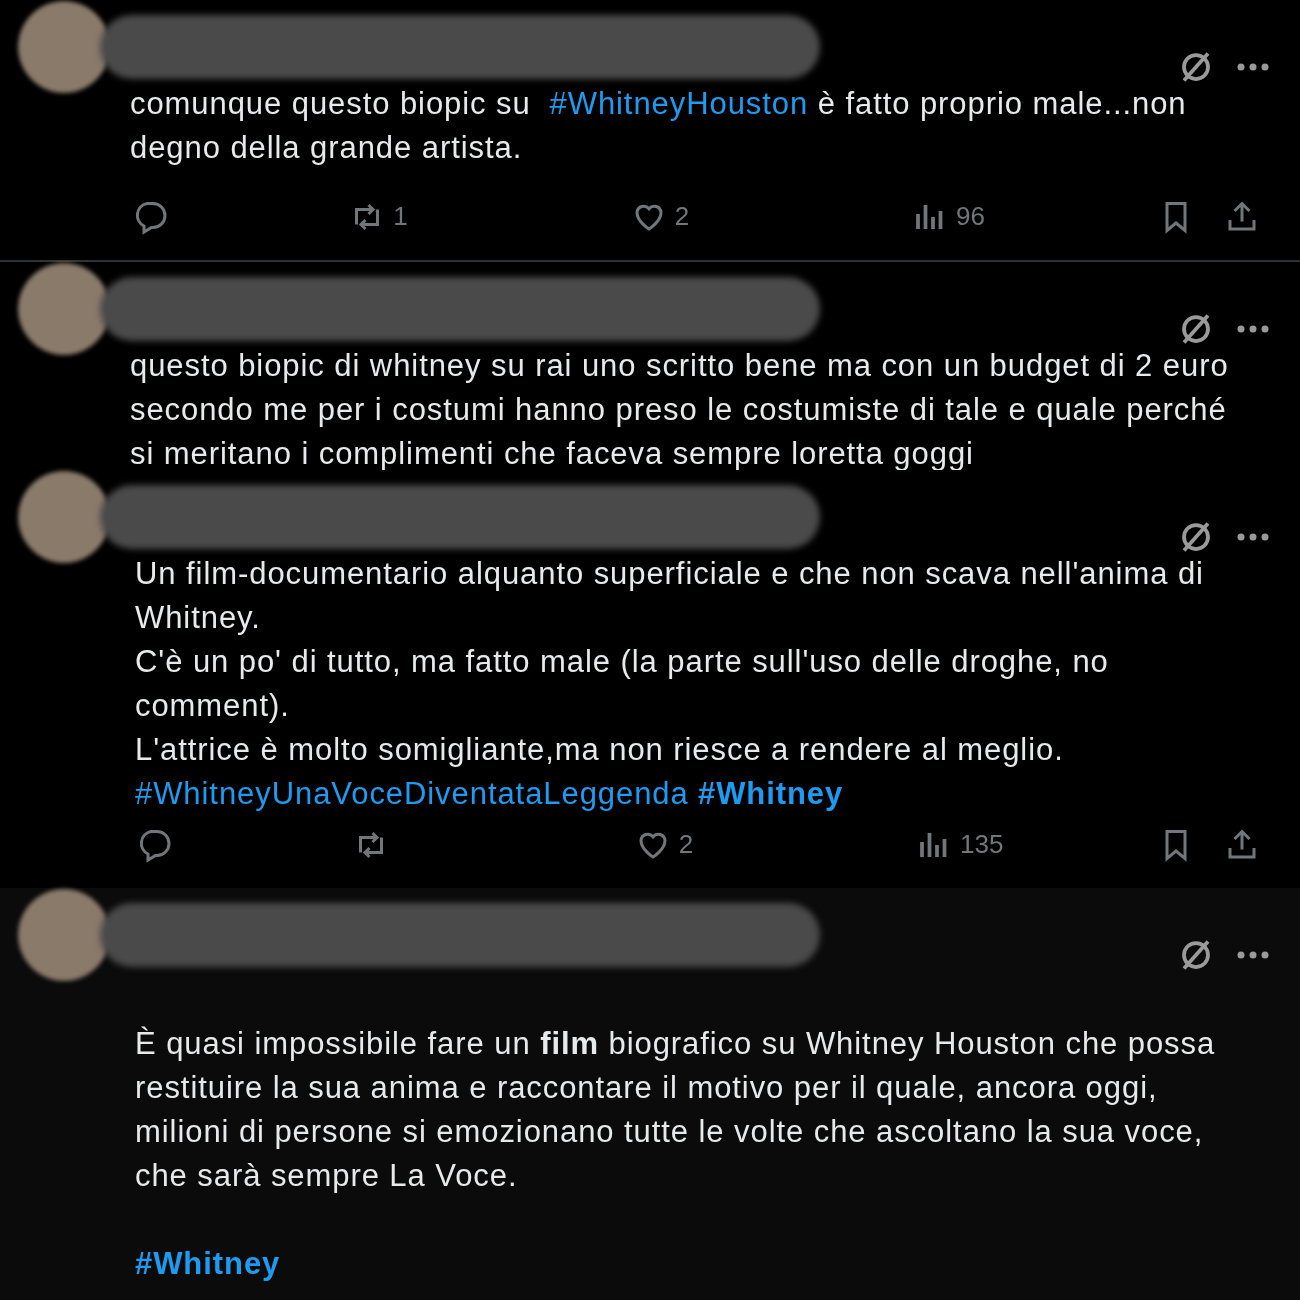 The width and height of the screenshot is (1300, 1300). Describe the element at coordinates (208, 1264) in the screenshot. I see `tweet-text: #Whitney` at that location.